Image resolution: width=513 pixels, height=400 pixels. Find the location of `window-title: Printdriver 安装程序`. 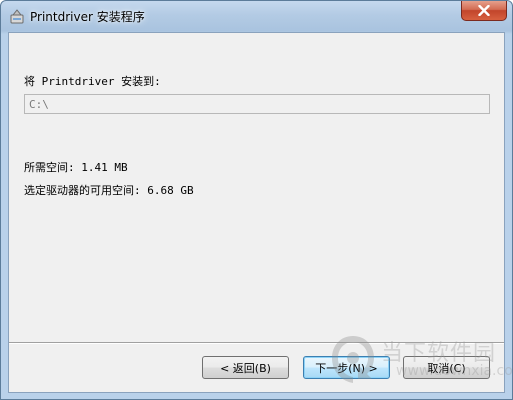

window-title: Printdriver 安装程序 is located at coordinates (87, 17).